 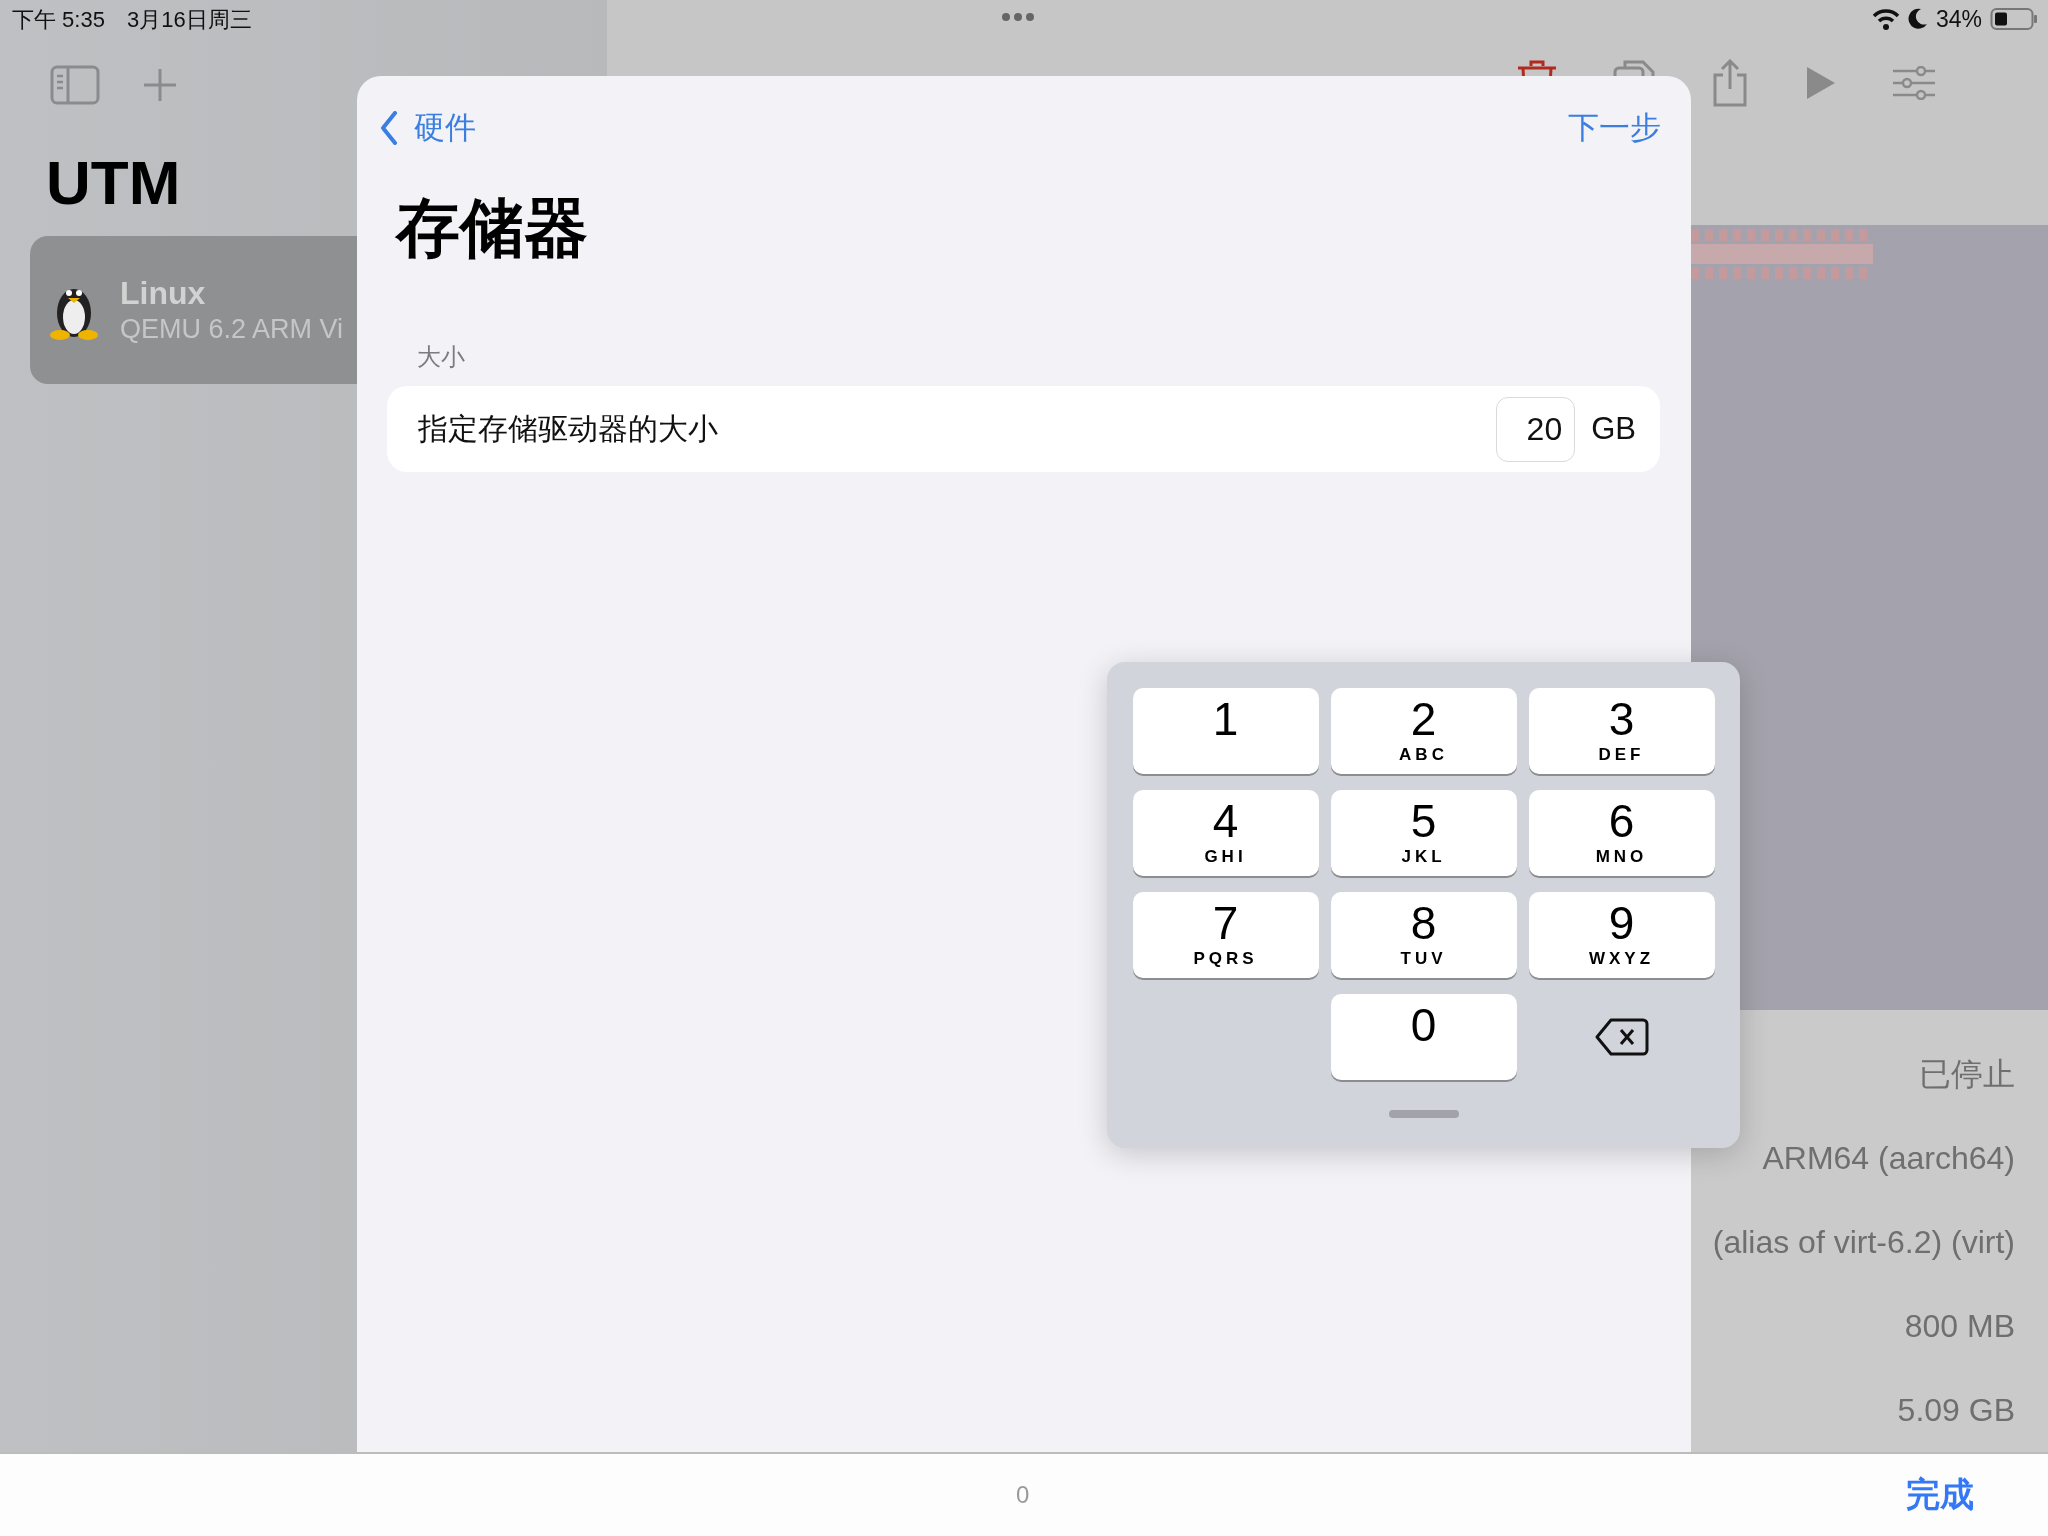 I want to click on play-icon, so click(x=1821, y=82).